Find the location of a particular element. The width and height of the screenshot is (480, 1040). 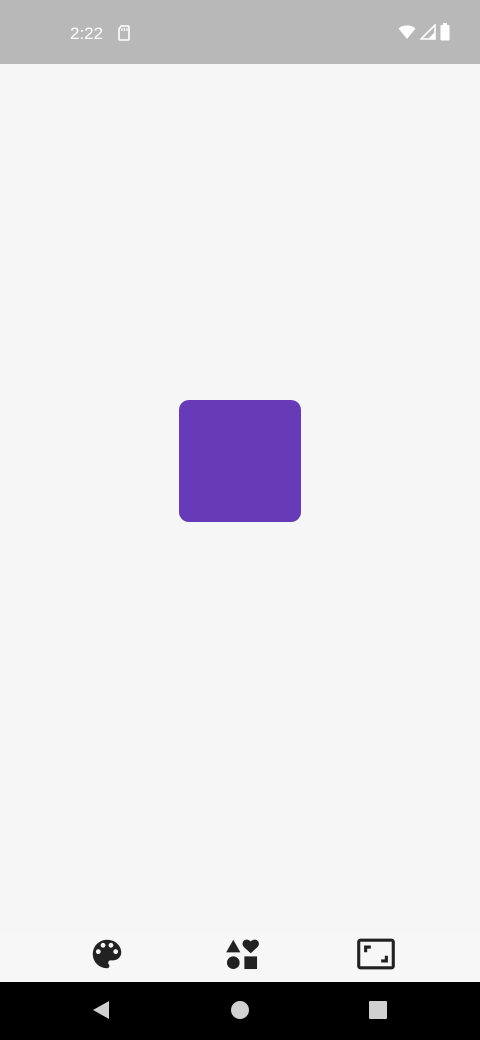

home-button is located at coordinates (240, 1012).